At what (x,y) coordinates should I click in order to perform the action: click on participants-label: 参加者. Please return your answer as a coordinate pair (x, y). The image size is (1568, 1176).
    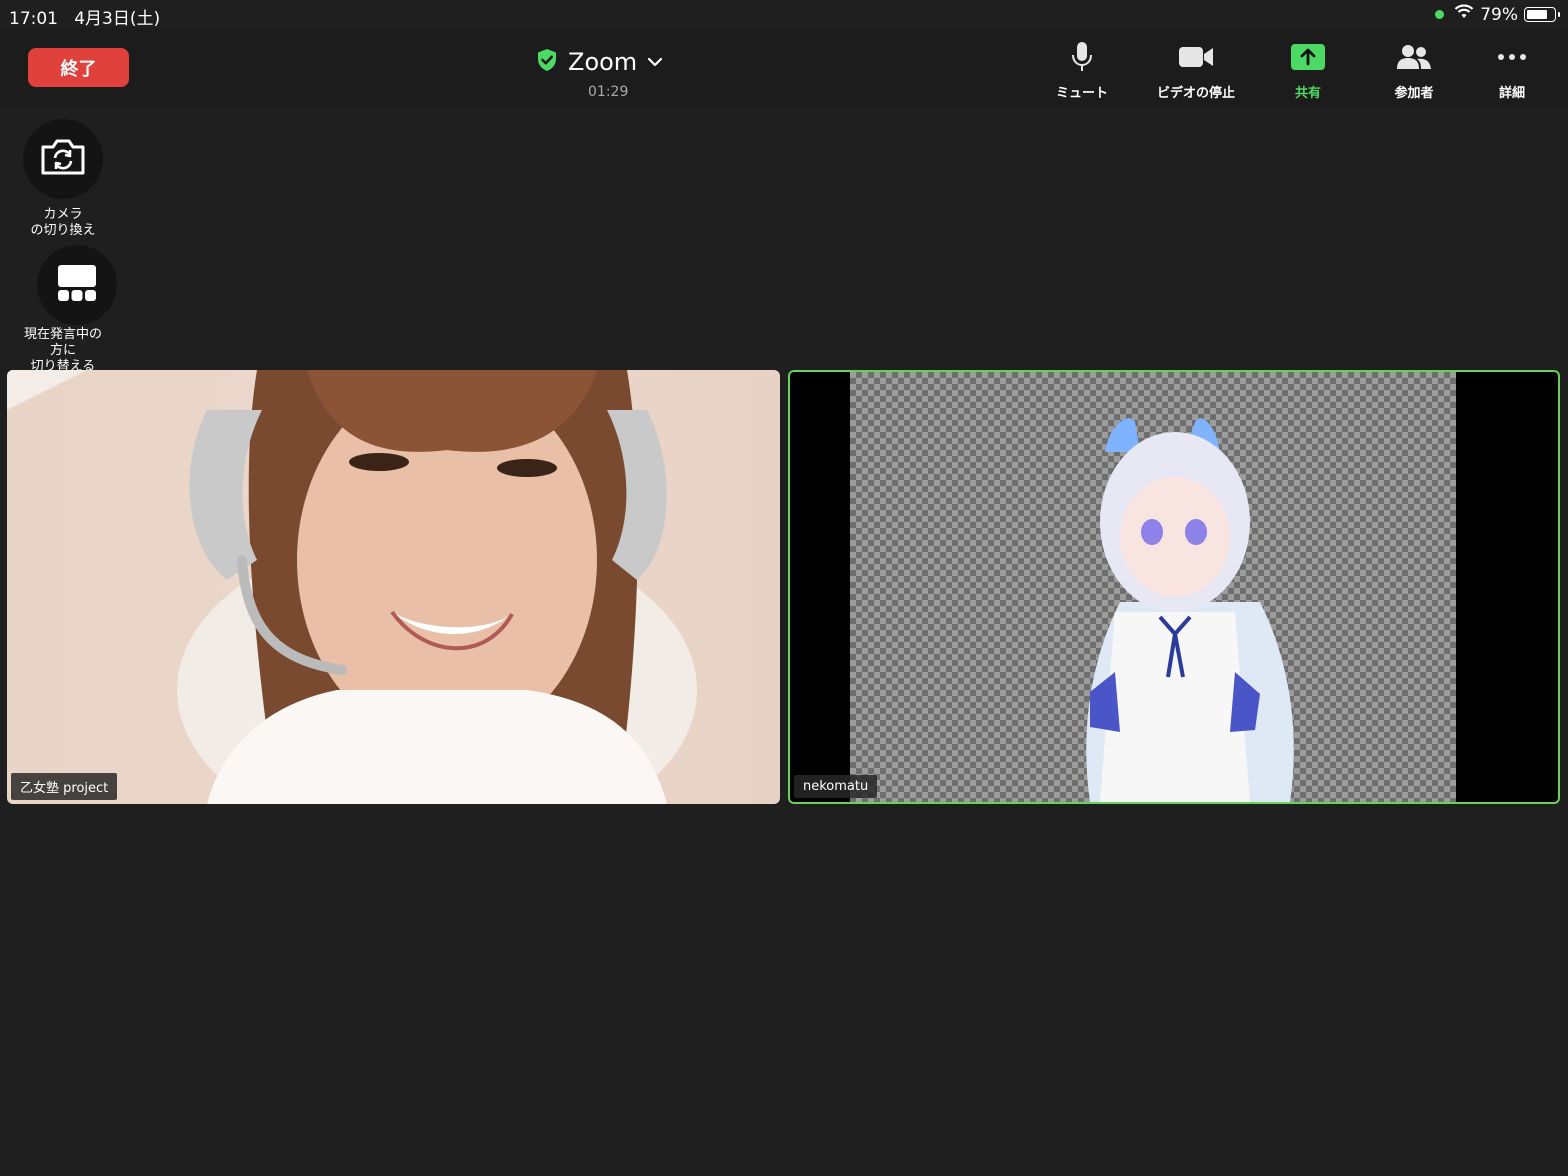
    Looking at the image, I should click on (1414, 93).